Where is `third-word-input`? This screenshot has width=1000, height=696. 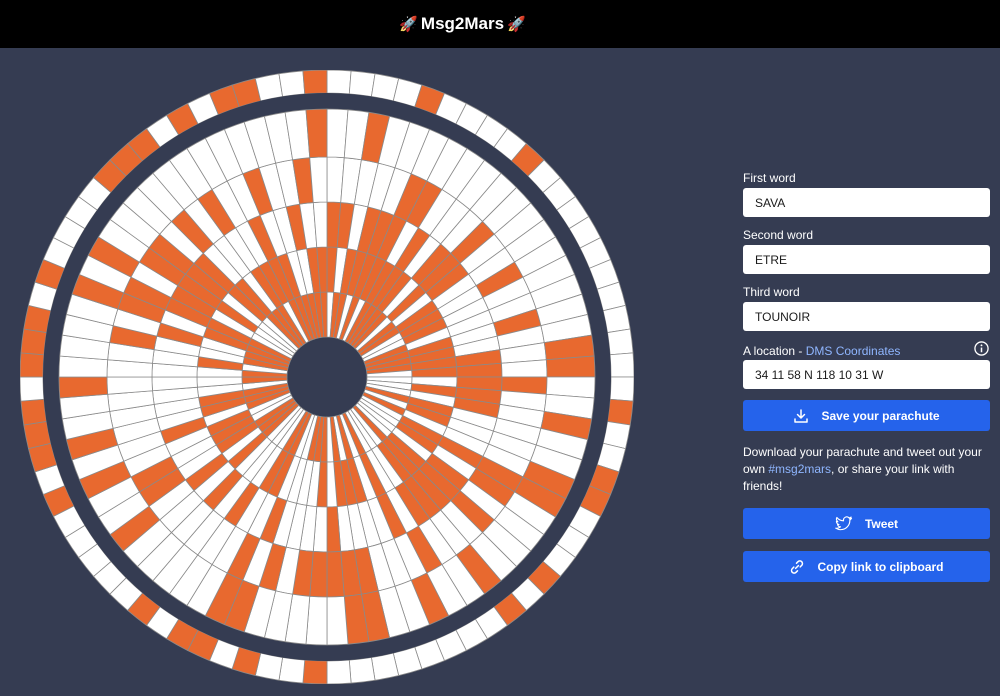 third-word-input is located at coordinates (866, 316).